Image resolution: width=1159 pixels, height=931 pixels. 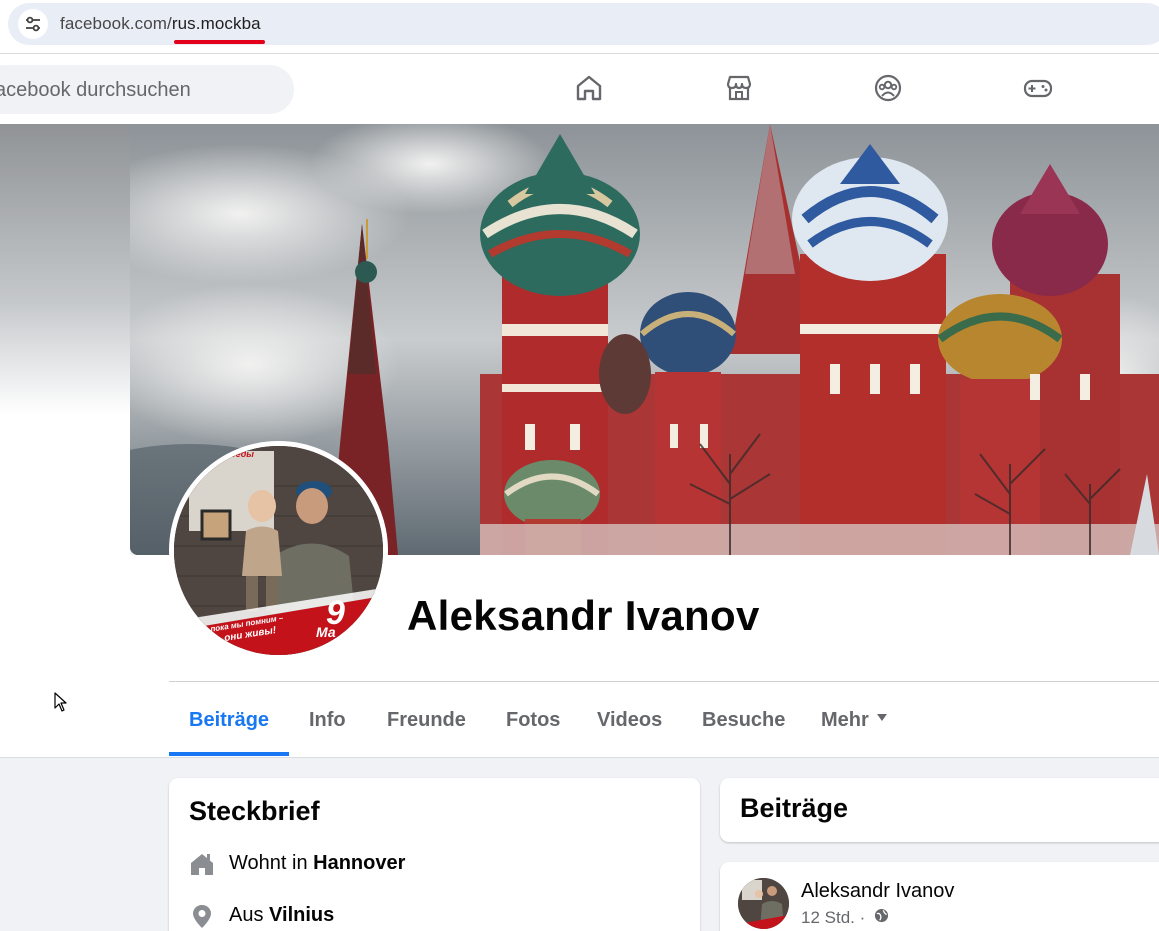 I want to click on groups-icon, so click(x=888, y=88).